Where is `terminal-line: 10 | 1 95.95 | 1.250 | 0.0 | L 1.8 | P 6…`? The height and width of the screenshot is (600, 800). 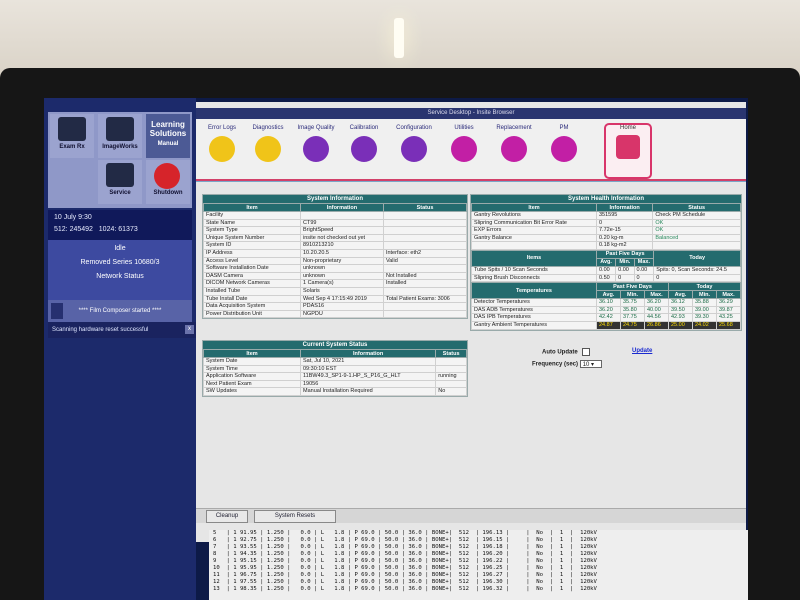
terminal-line: 10 | 1 95.95 | 1.250 | 0.0 | L 1.8 | P 6… is located at coordinates (405, 568).